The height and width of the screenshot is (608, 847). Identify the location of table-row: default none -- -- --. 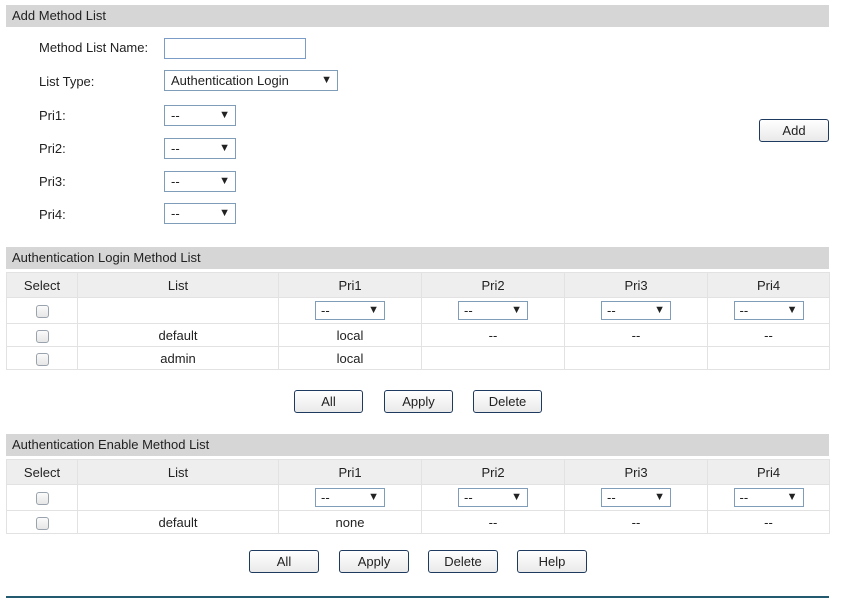
(418, 522).